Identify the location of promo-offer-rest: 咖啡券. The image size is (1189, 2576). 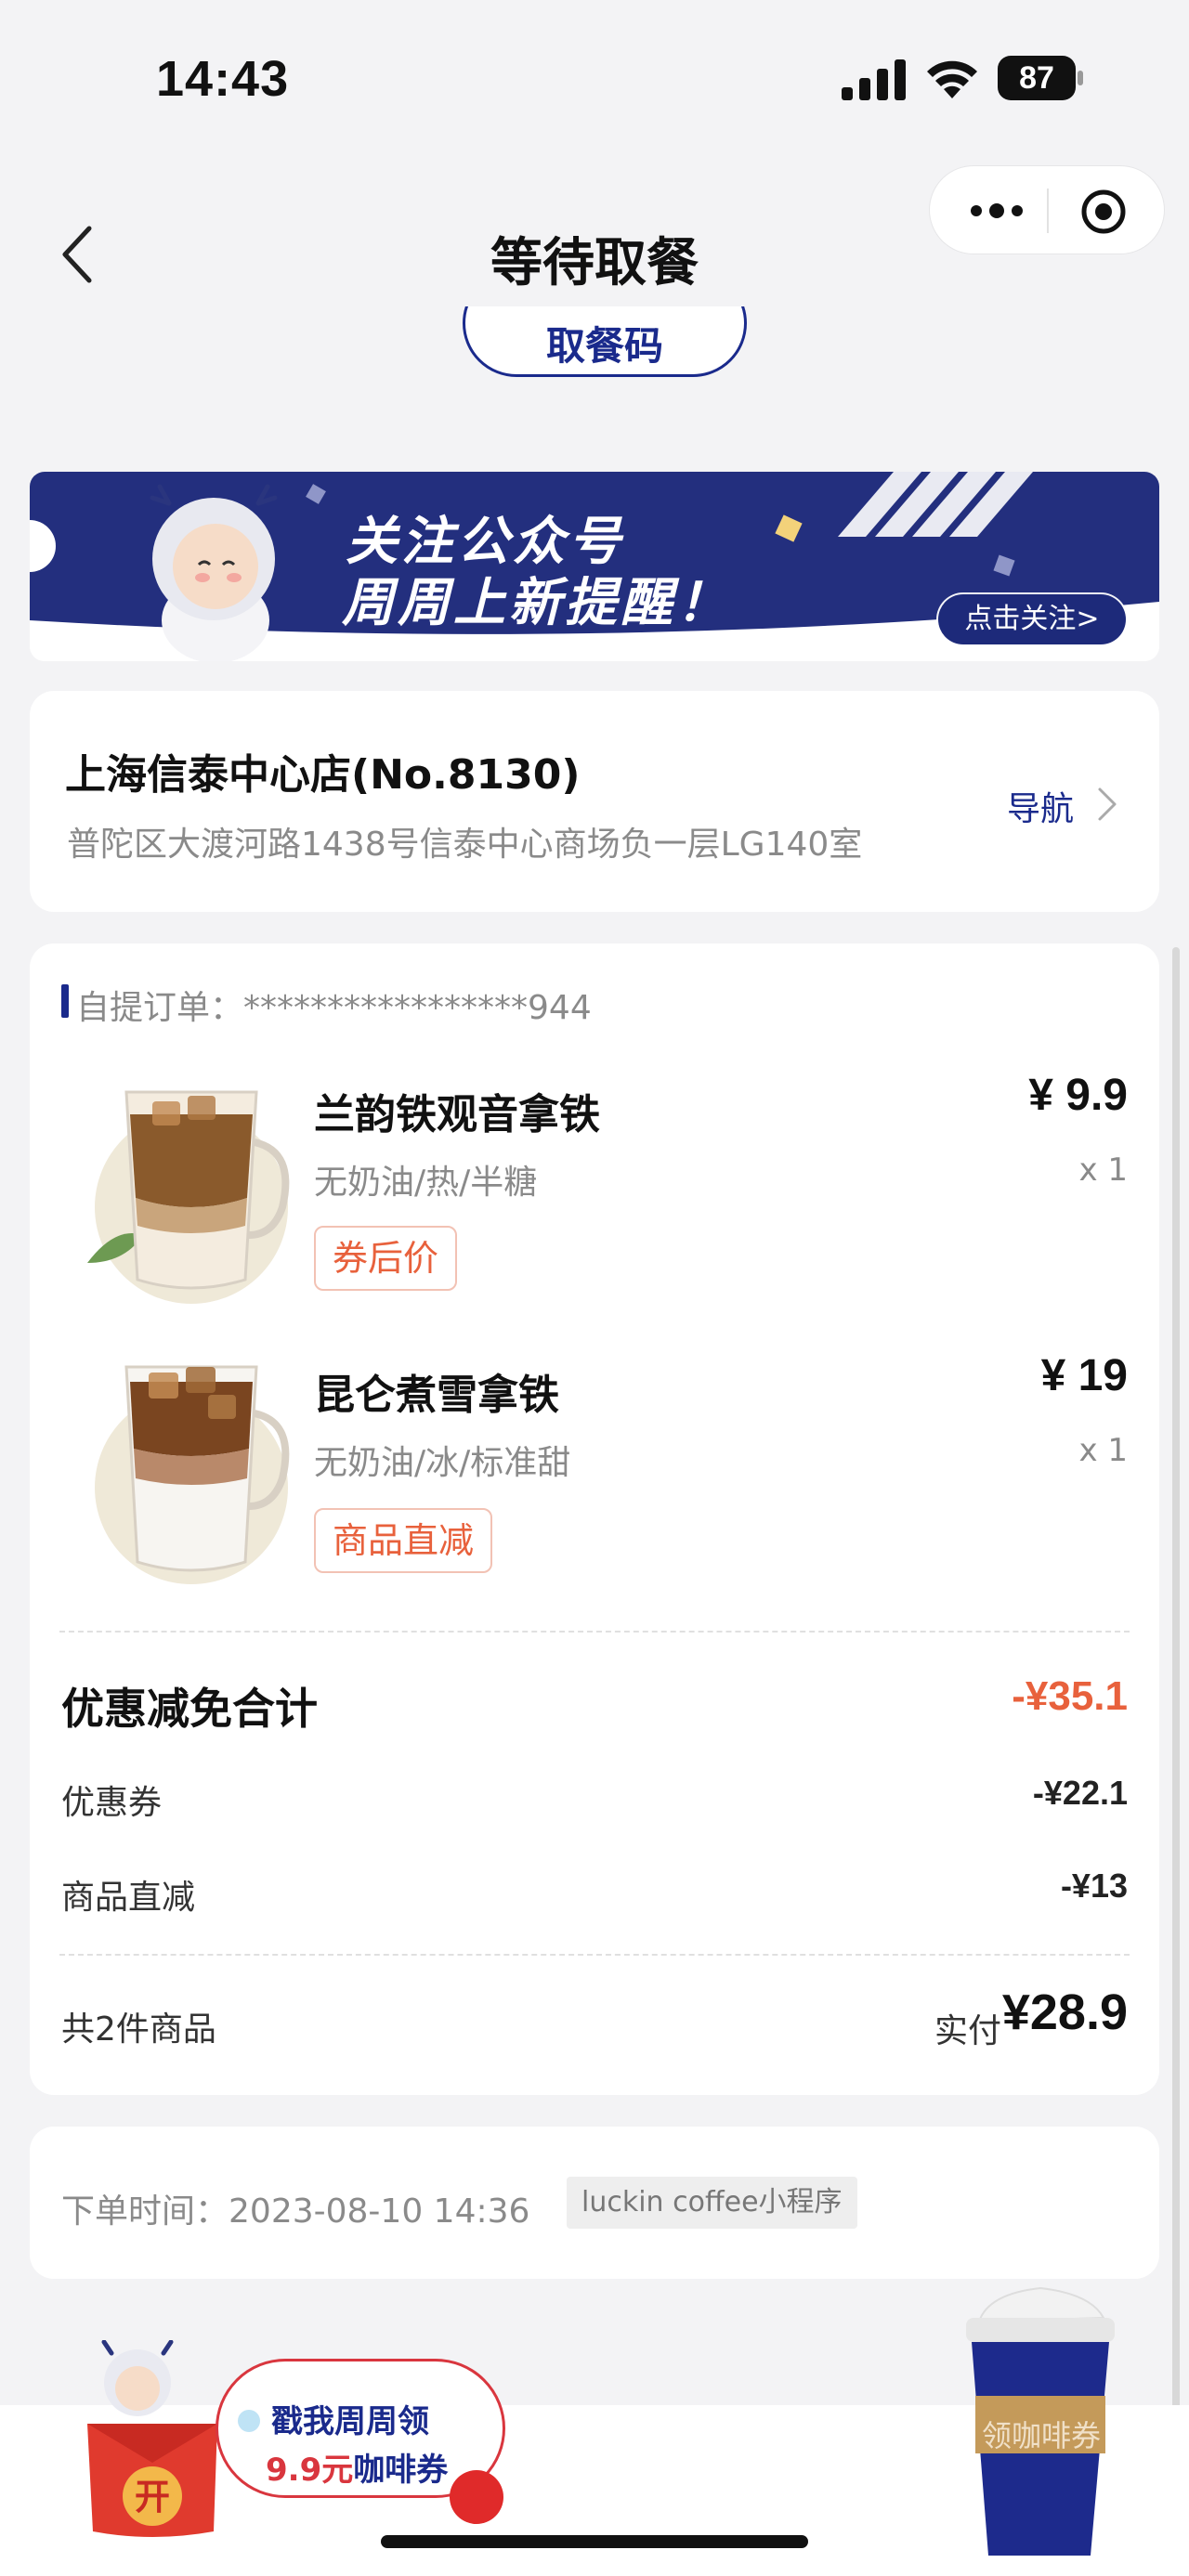
(401, 2471).